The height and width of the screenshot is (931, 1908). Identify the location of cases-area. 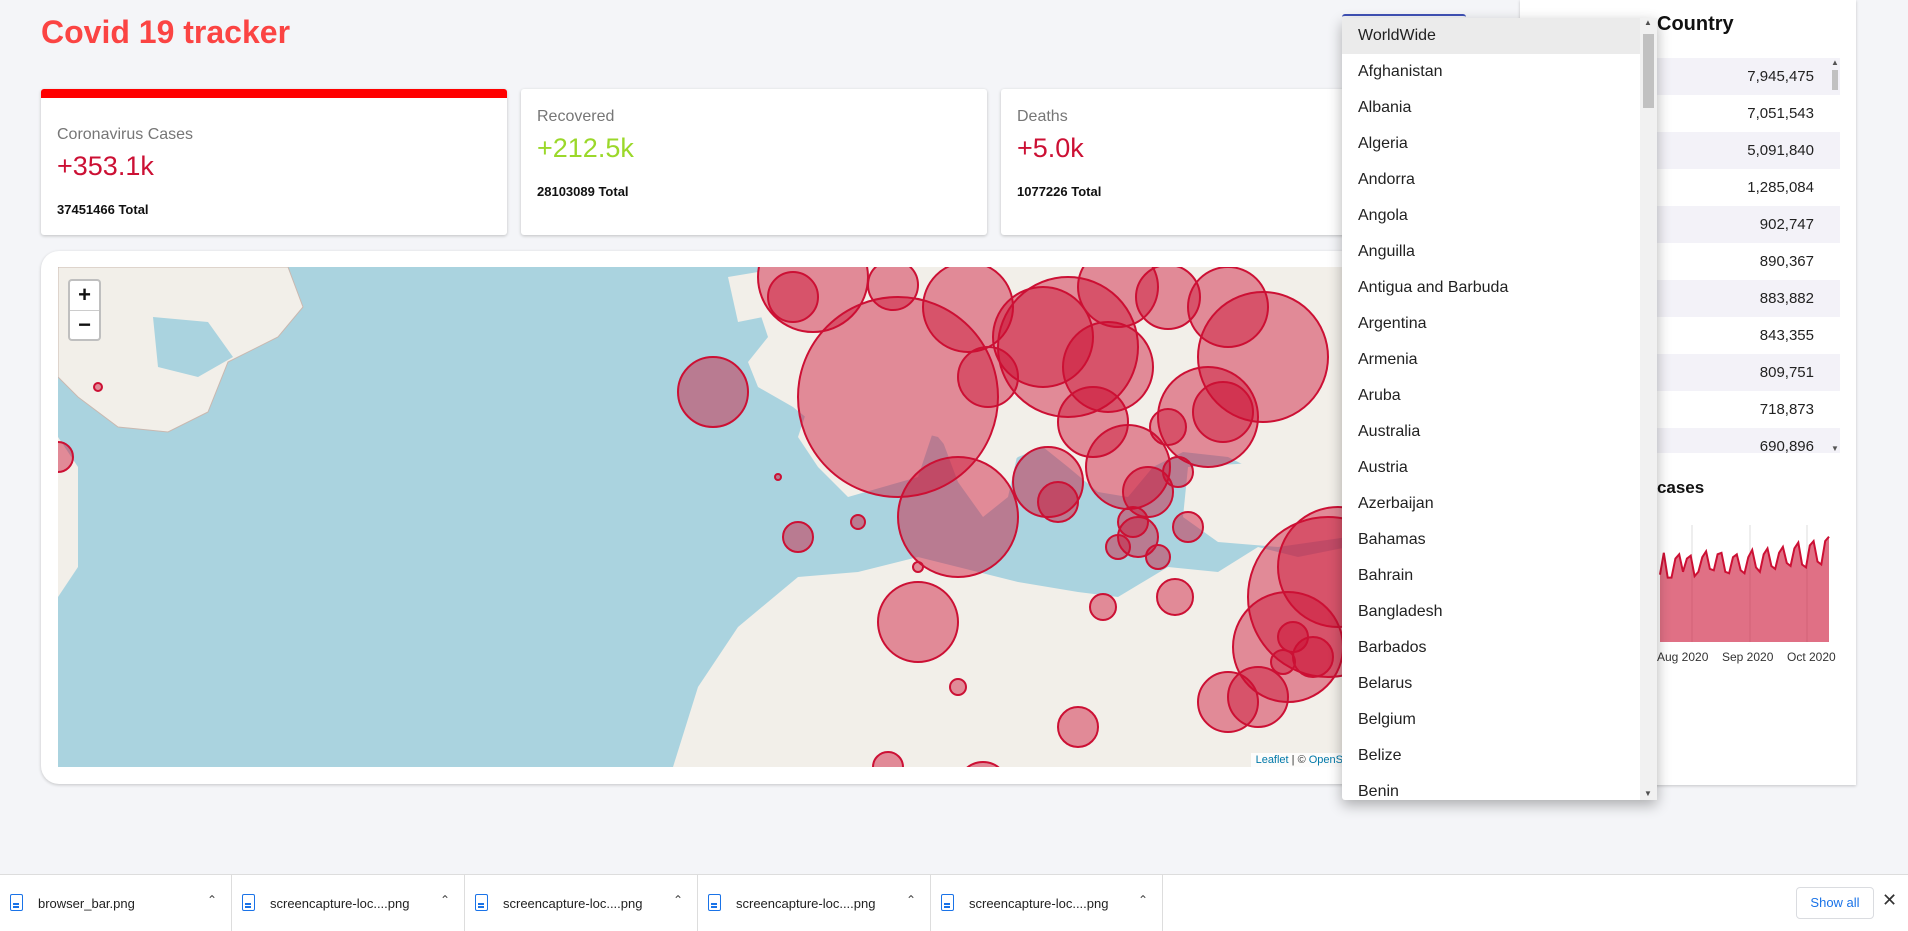
(1744, 589).